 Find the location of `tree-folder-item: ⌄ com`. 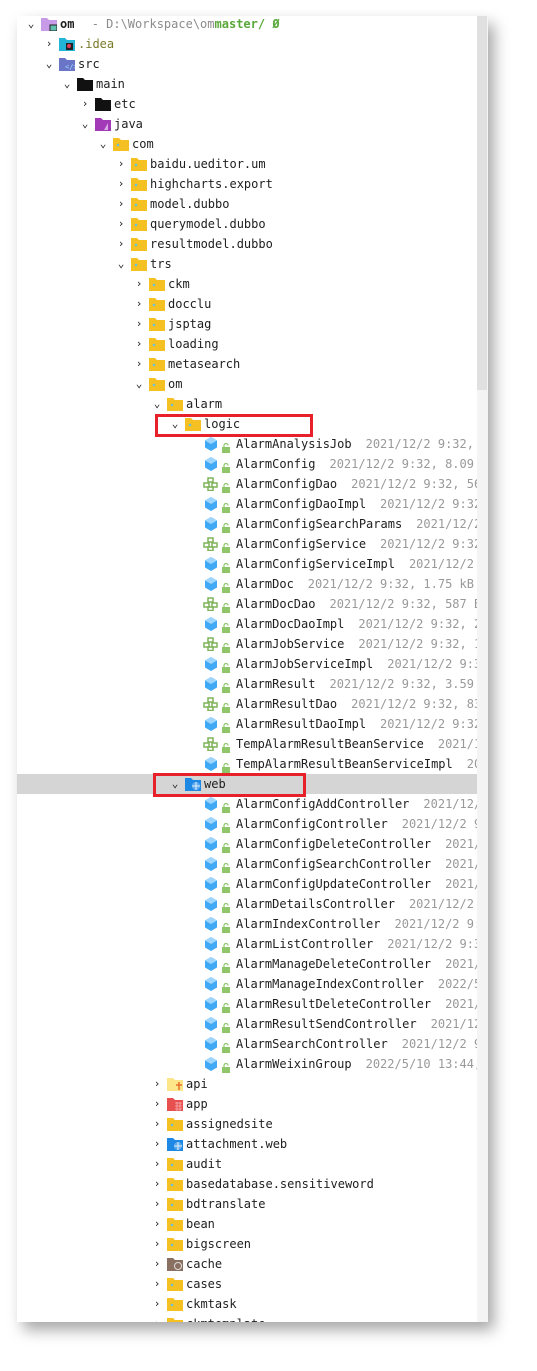

tree-folder-item: ⌄ com is located at coordinates (247, 144).